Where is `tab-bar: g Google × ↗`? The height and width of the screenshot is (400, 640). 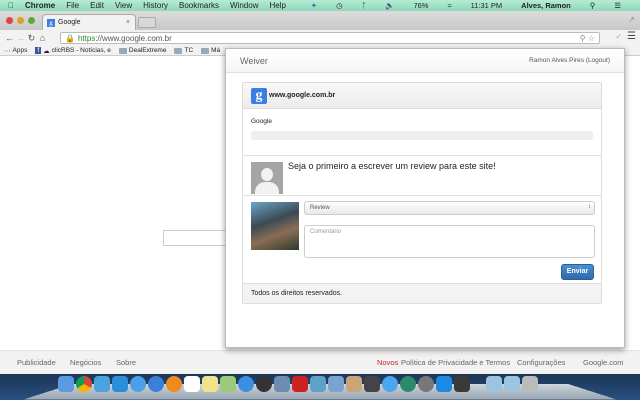 tab-bar: g Google × ↗ is located at coordinates (320, 20).